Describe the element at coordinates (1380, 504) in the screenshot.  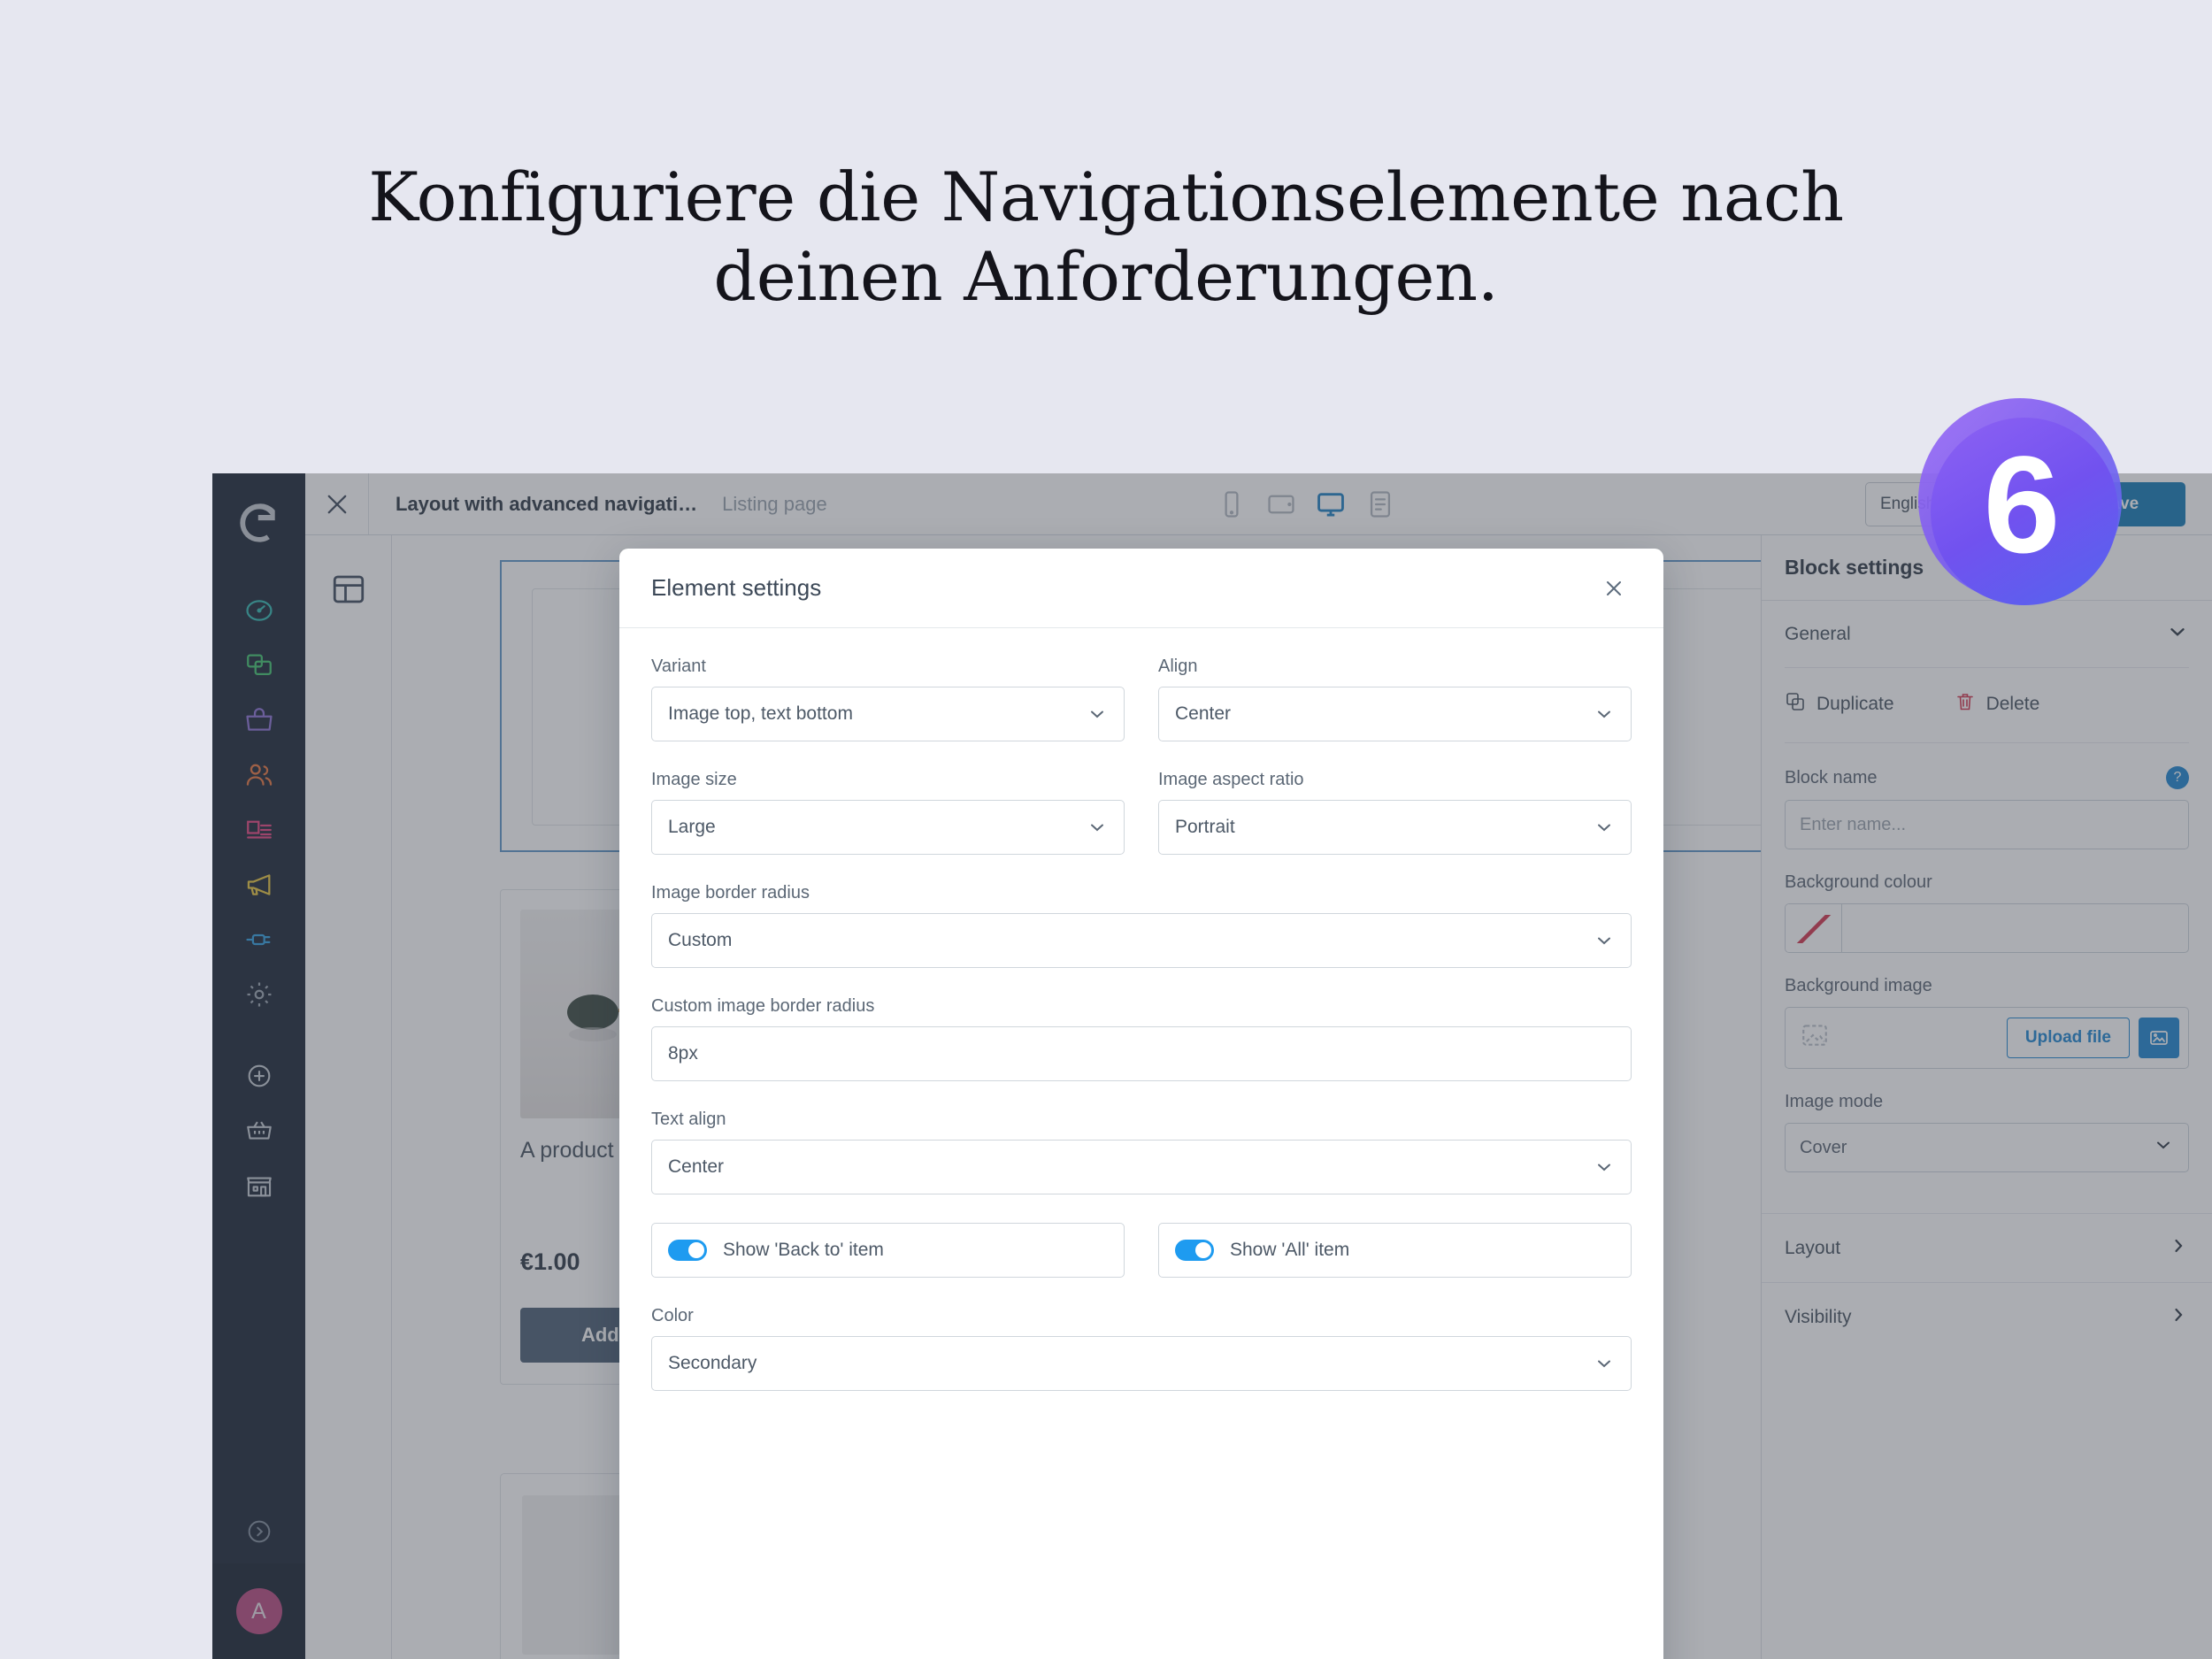
I see `list-view-icon` at that location.